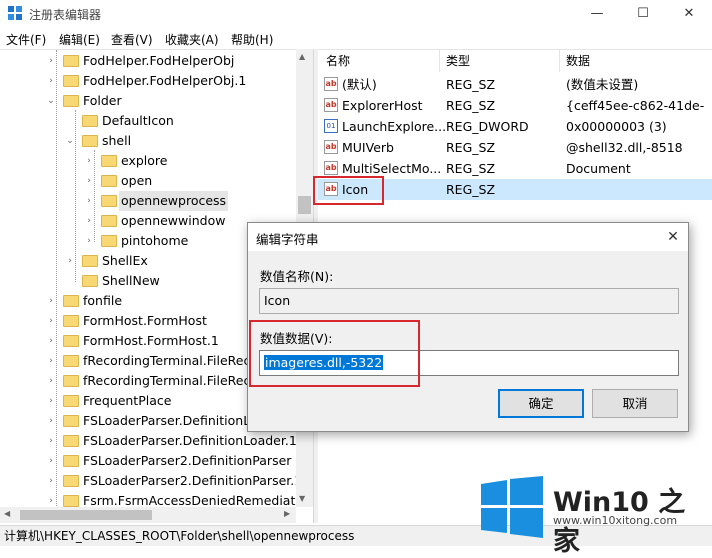  Describe the element at coordinates (117, 140) in the screenshot. I see `tree-item-label: shell` at that location.